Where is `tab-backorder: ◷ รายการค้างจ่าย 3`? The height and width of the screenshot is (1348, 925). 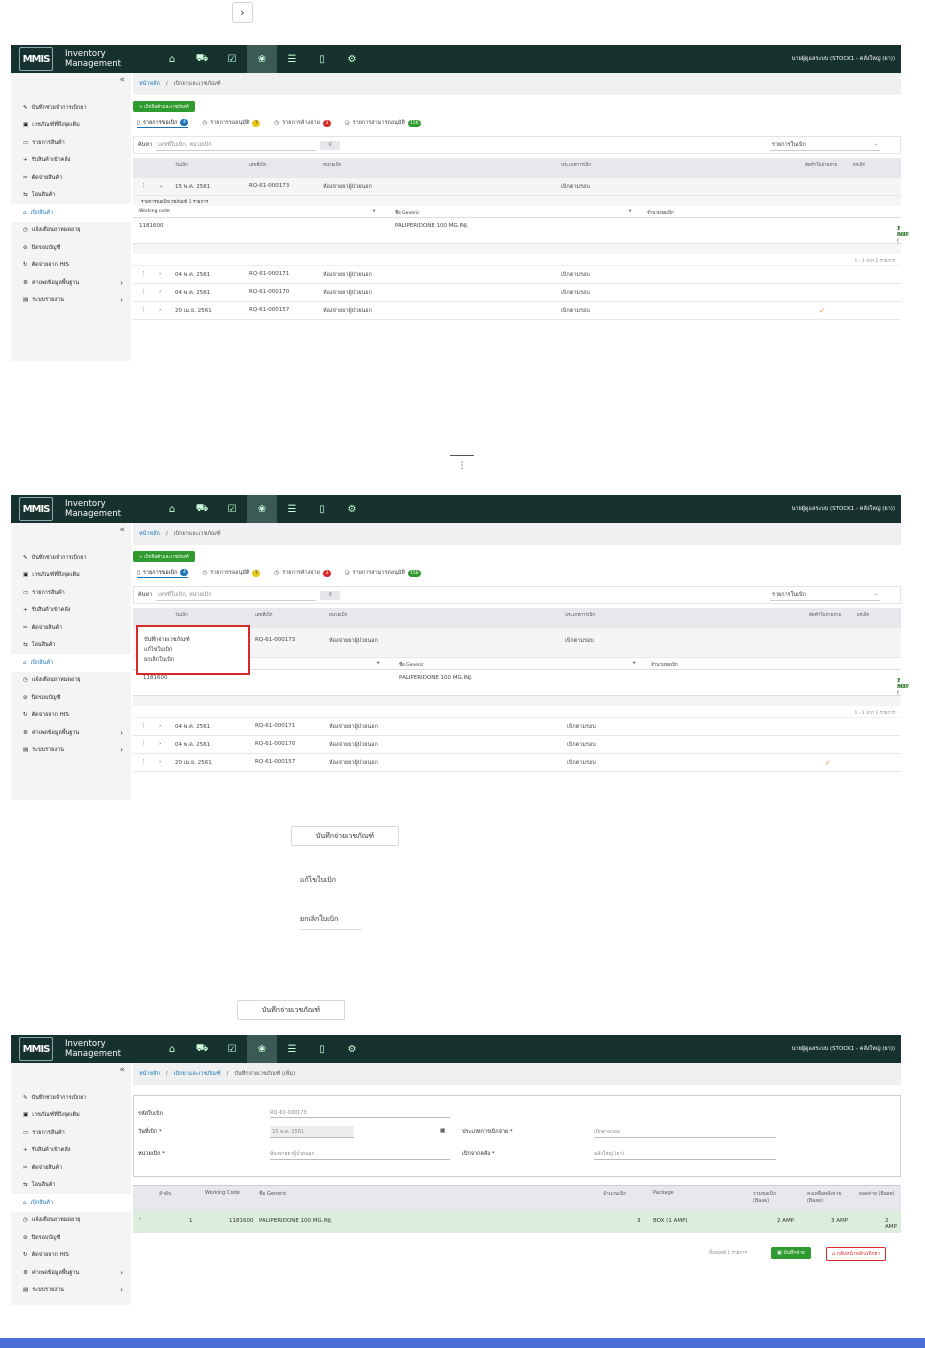 tab-backorder: ◷ รายการค้างจ่าย 3 is located at coordinates (302, 123).